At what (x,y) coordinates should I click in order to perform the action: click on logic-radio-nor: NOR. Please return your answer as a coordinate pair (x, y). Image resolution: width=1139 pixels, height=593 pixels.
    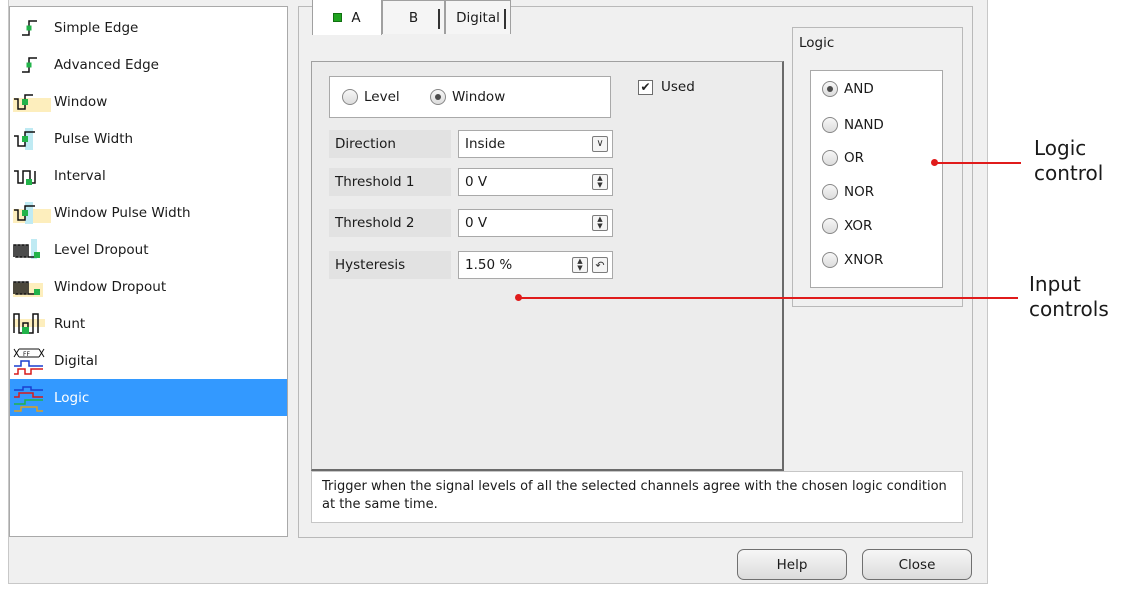
    Looking at the image, I should click on (848, 192).